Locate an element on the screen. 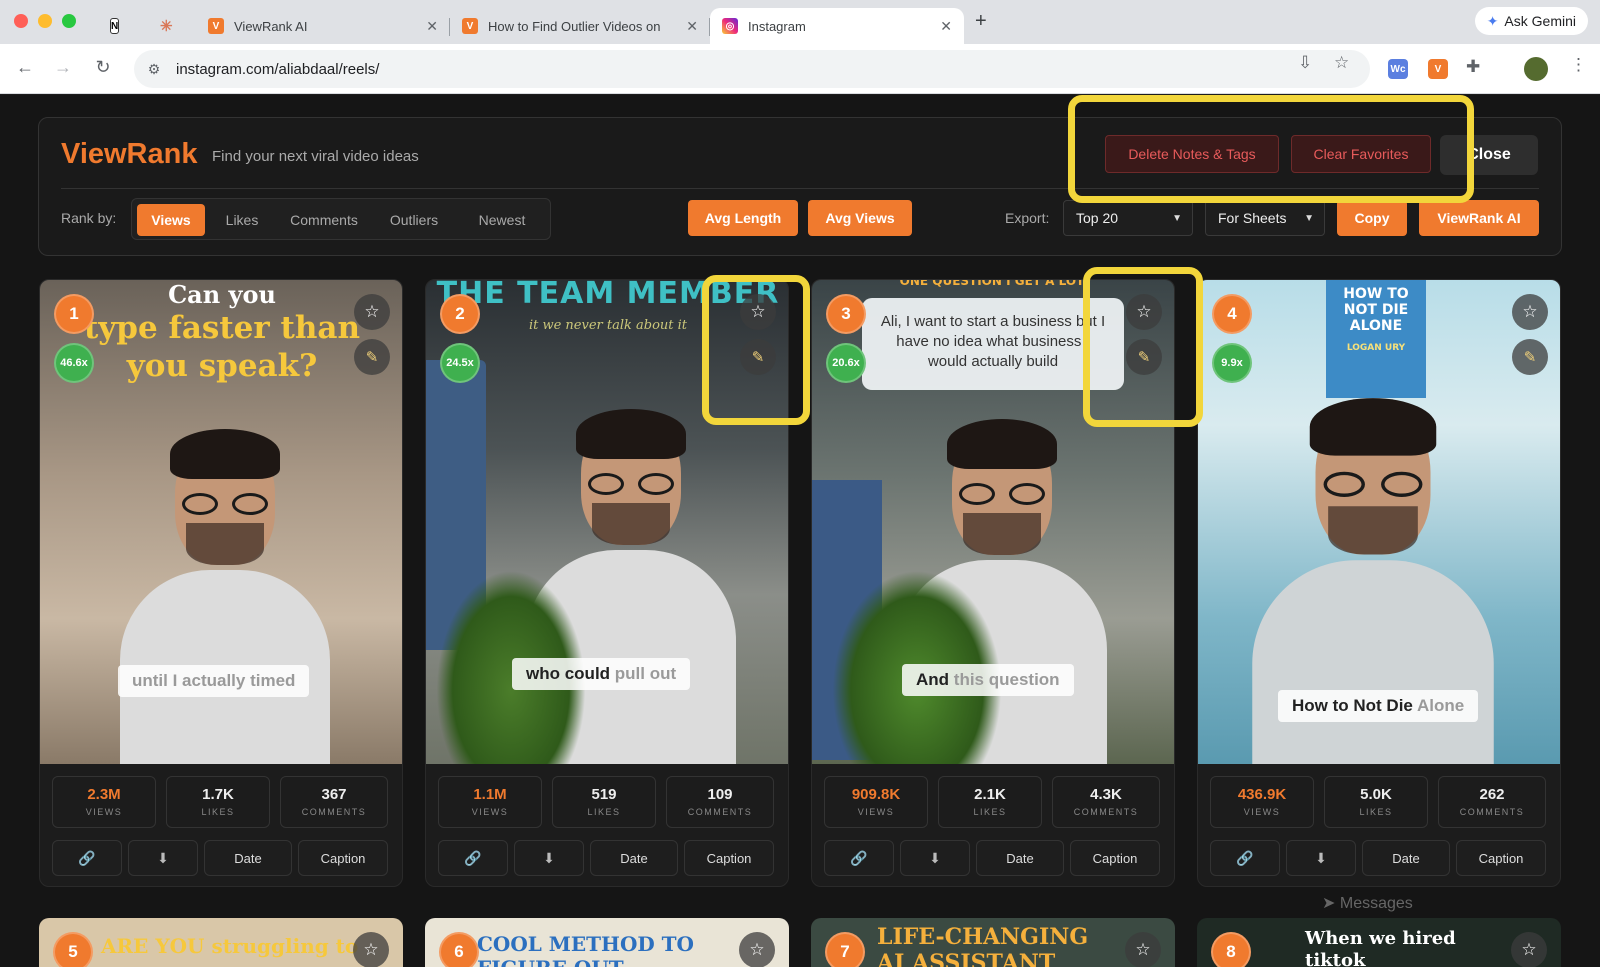 The image size is (1600, 967). tab-viewrank-ai: V ViewRank AI ✕ is located at coordinates (323, 26).